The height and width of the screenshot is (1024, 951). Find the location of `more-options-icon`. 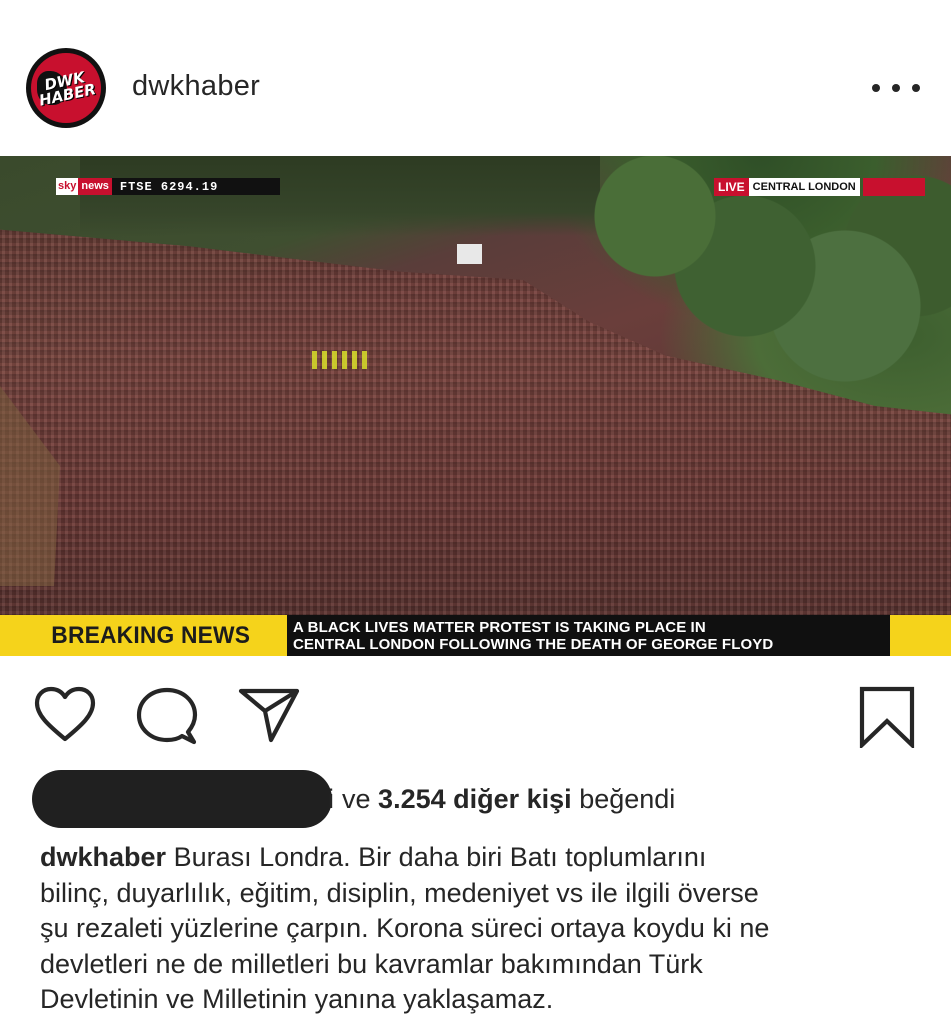

more-options-icon is located at coordinates (896, 88).